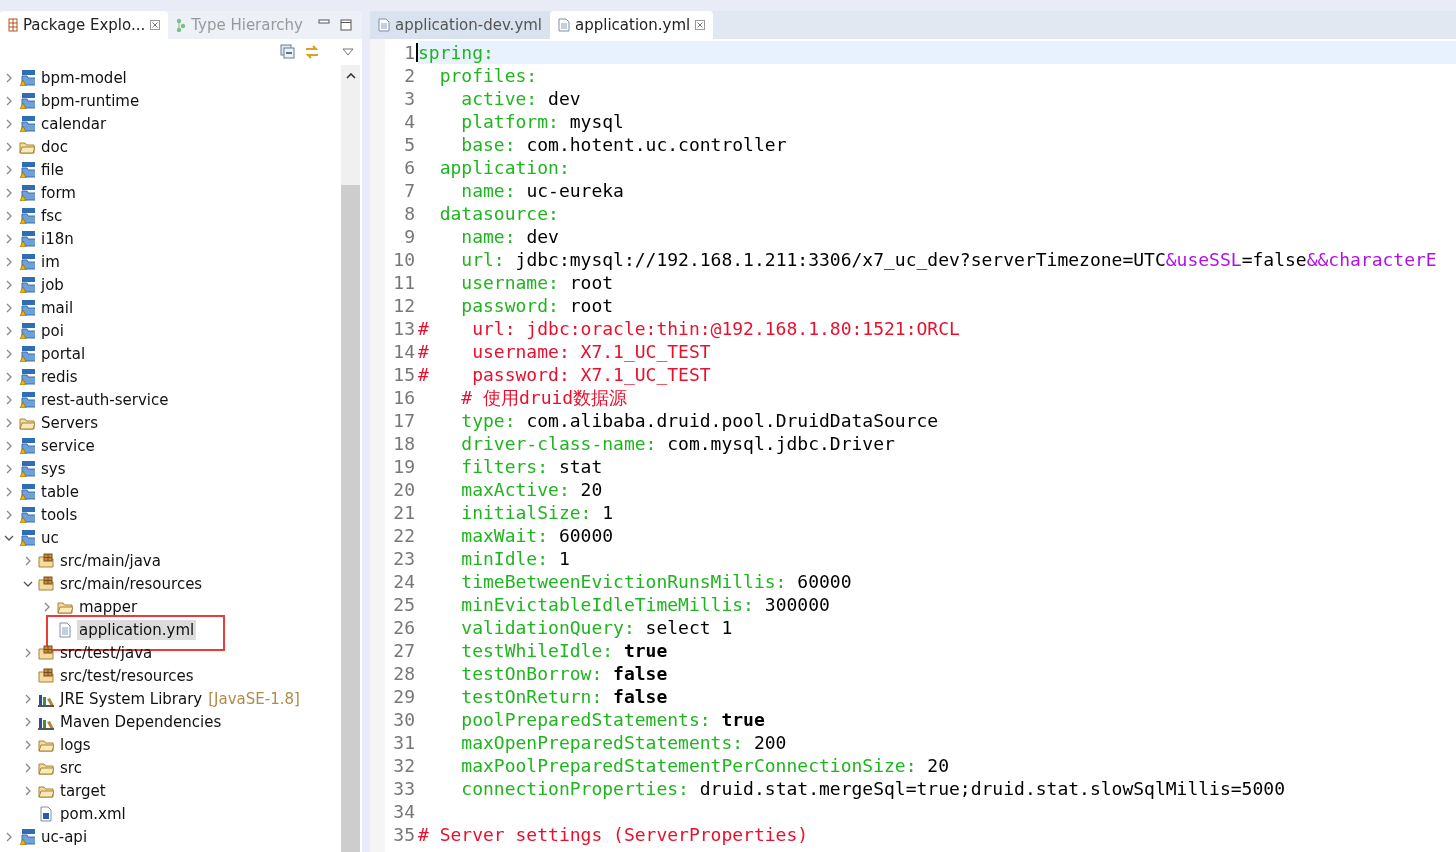  I want to click on line-number: 22, so click(404, 535).